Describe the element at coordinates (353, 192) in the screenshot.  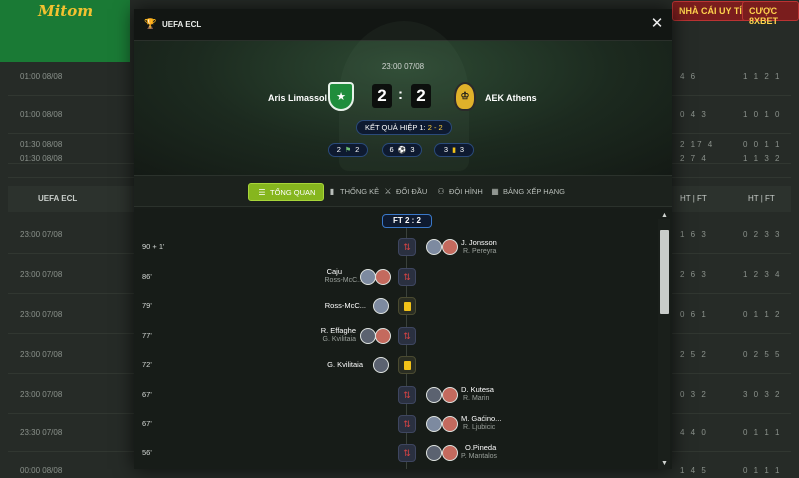
I see `tab-statistics: ▮ THỐNG KÊ` at that location.